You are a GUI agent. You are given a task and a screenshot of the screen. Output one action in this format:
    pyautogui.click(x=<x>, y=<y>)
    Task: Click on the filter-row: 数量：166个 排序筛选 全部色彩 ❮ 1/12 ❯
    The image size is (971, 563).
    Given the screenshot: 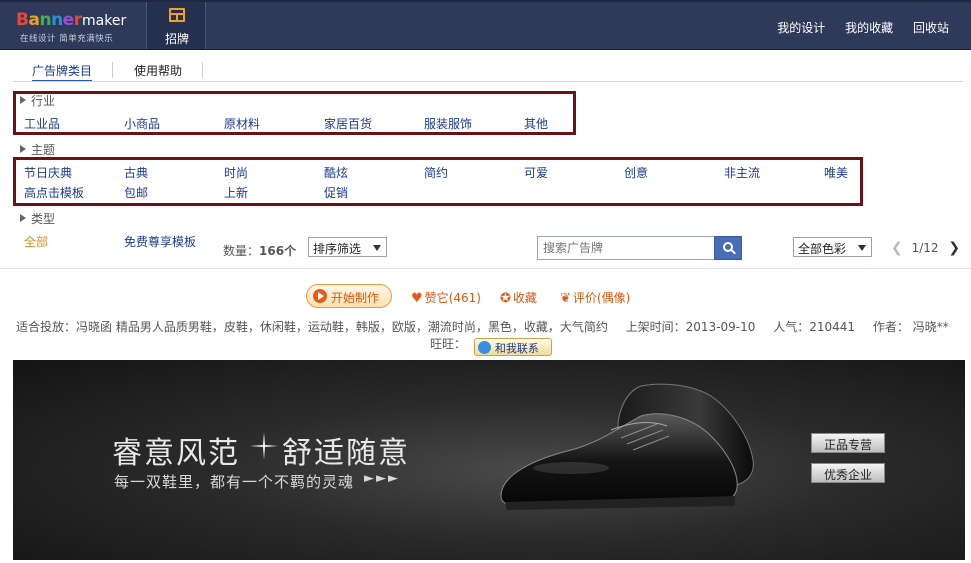 What is the action you would take?
    pyautogui.click(x=485, y=249)
    